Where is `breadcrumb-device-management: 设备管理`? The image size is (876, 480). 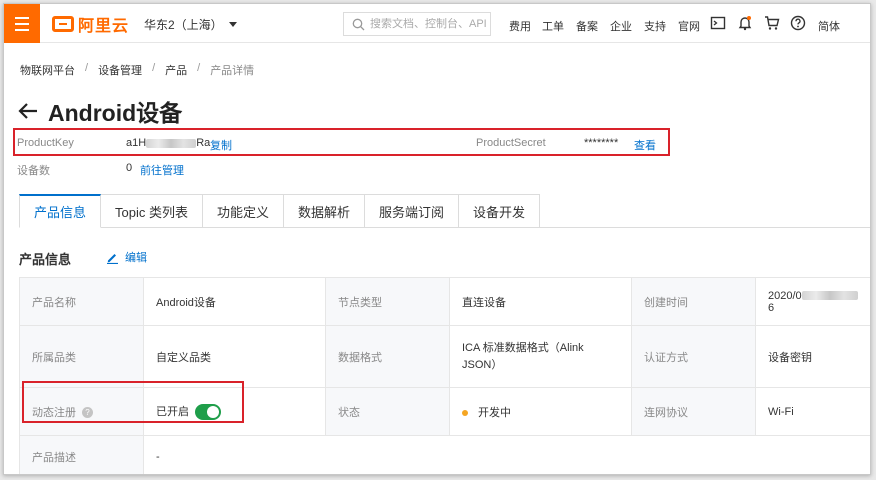
breadcrumb-device-management: 设备管理 is located at coordinates (120, 70).